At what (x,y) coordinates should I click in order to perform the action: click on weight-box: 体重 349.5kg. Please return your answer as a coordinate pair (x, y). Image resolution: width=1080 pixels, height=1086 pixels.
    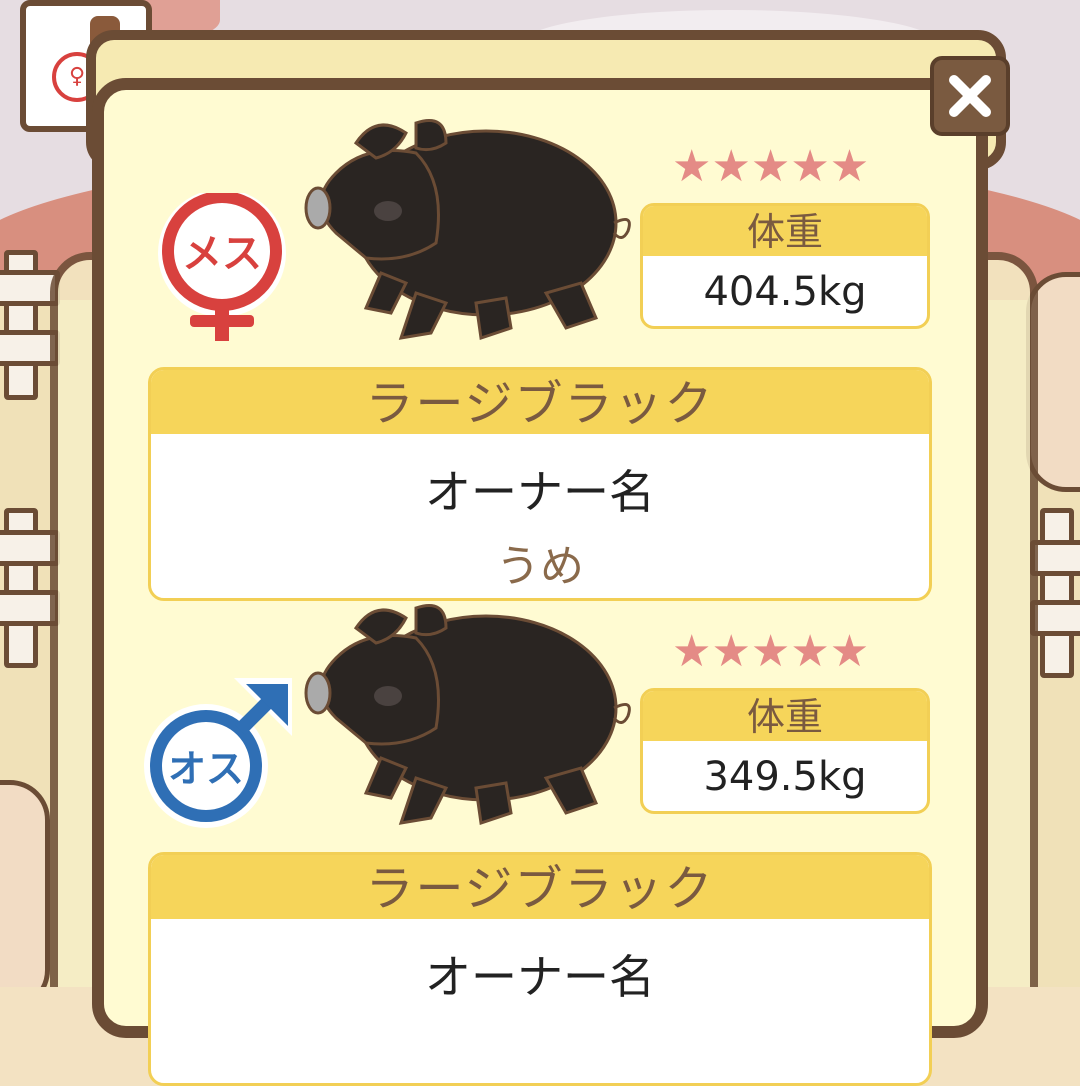
    Looking at the image, I should click on (785, 751).